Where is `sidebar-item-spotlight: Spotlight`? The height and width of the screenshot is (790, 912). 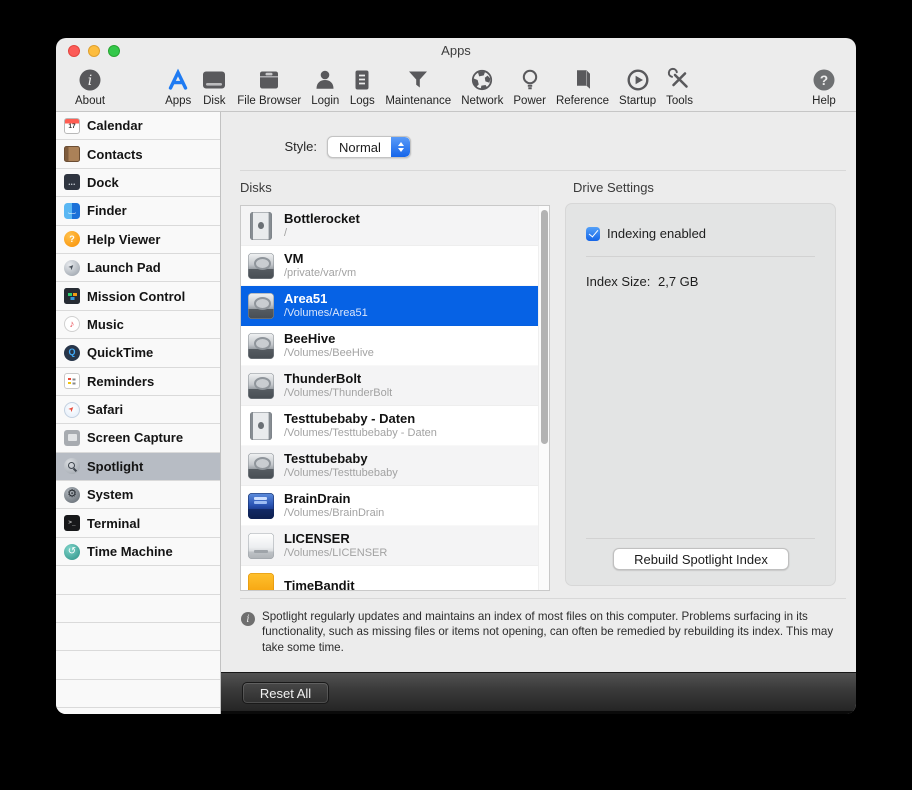
sidebar-item-spotlight: Spotlight is located at coordinates (138, 467).